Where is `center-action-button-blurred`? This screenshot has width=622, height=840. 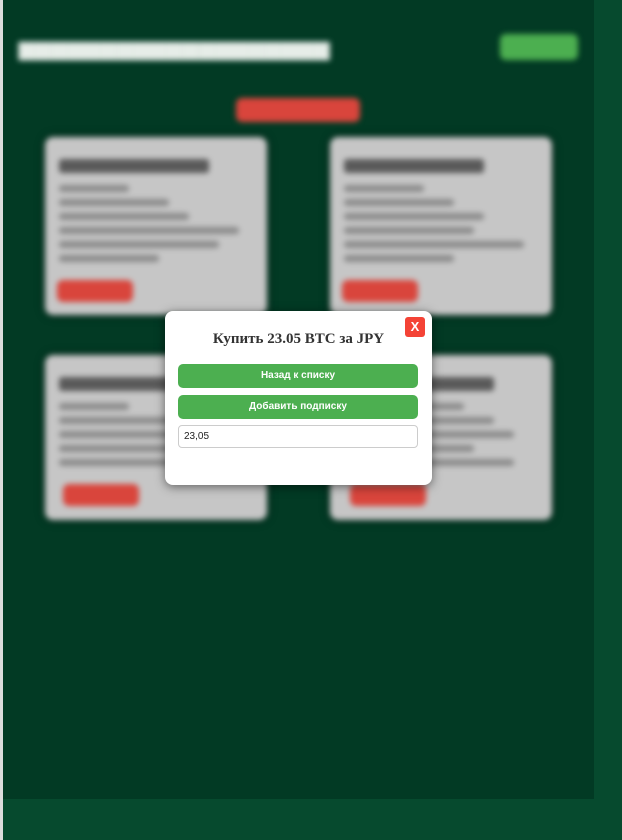 center-action-button-blurred is located at coordinates (298, 110).